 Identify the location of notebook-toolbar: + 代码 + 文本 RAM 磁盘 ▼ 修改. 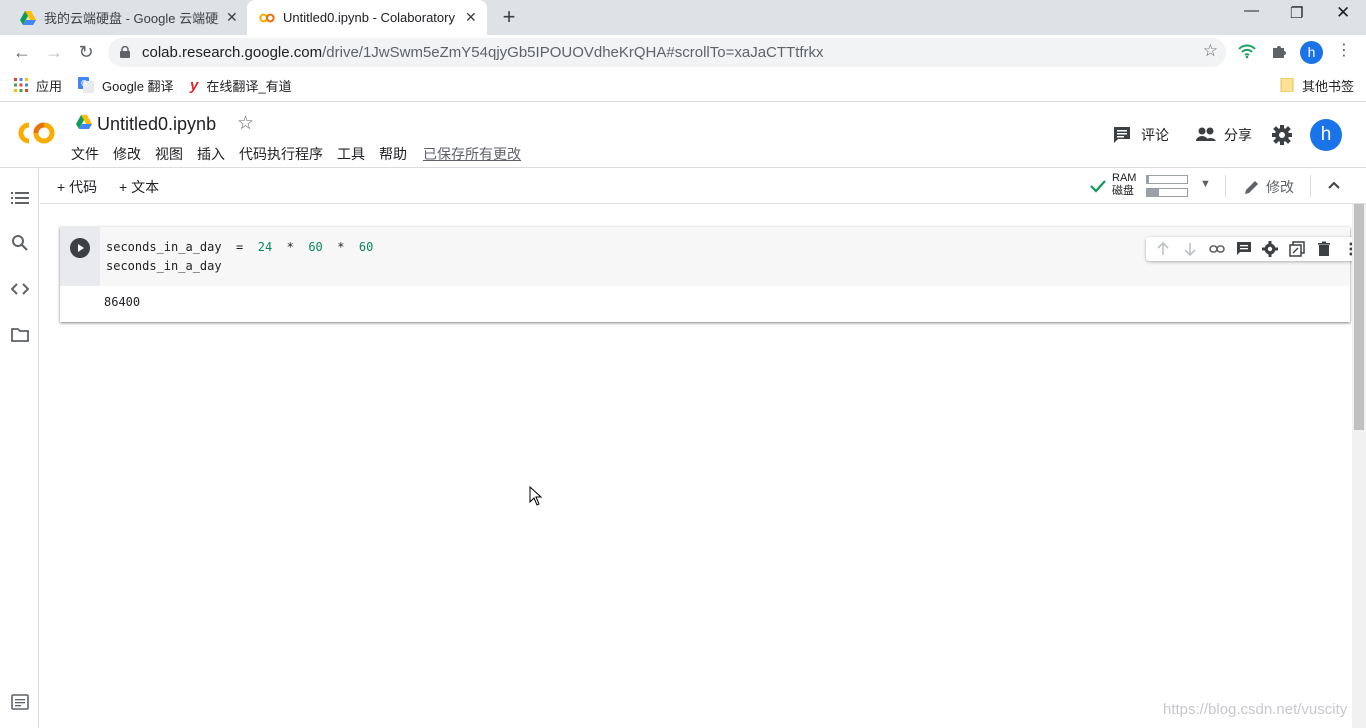
(703, 186).